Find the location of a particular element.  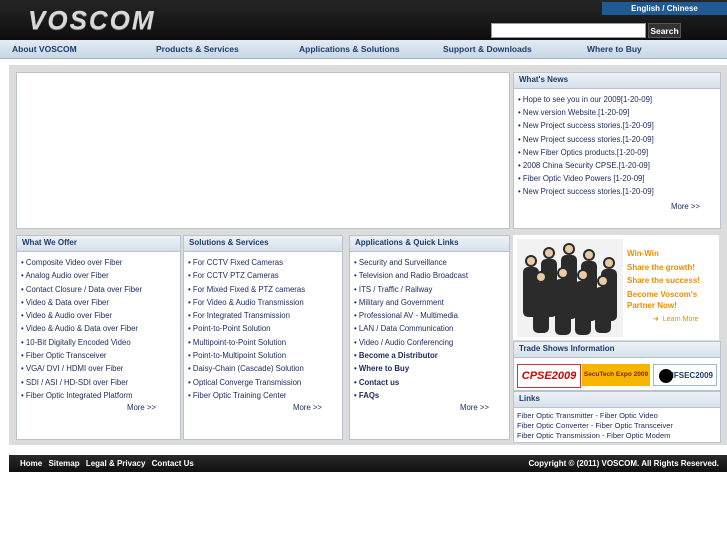

learn-more-link: ➜ Learn More is located at coordinates (676, 319).